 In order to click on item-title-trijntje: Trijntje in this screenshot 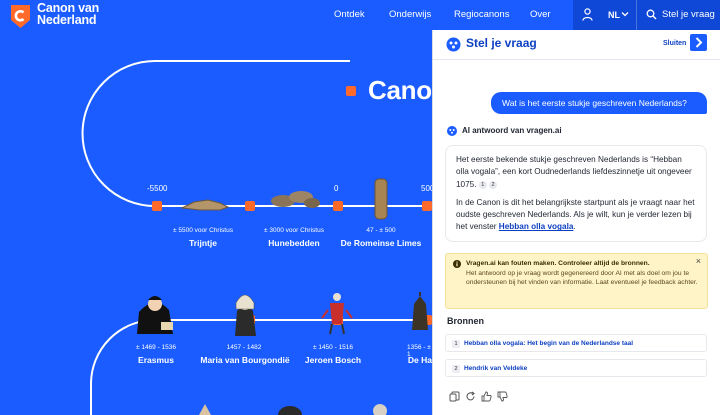, I will do `click(203, 243)`.